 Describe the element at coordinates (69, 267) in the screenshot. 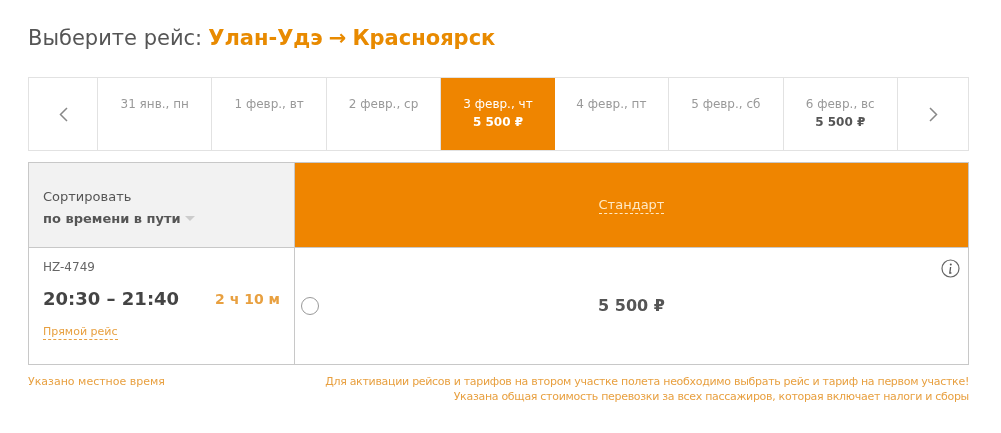

I see `flight-number: HZ-4749` at that location.